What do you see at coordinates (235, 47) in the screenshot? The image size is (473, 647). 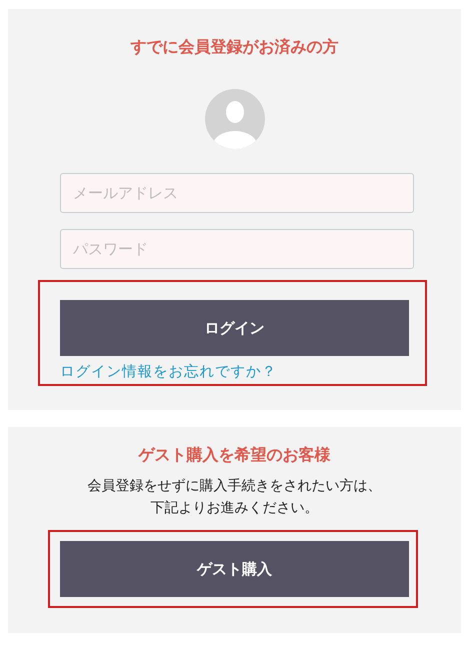 I see `section-title: すでに会員登録がお済みの方` at bounding box center [235, 47].